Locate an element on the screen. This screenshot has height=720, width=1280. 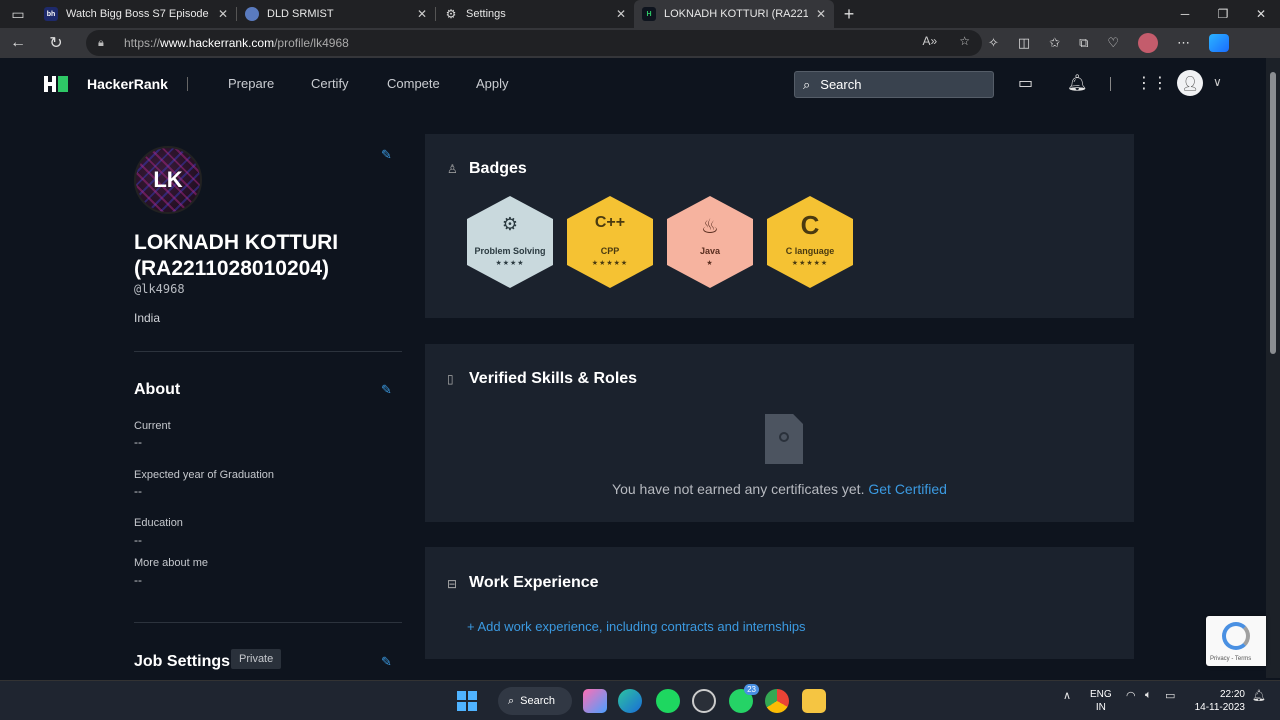
page-scrollbar is located at coordinates (1273, 368).